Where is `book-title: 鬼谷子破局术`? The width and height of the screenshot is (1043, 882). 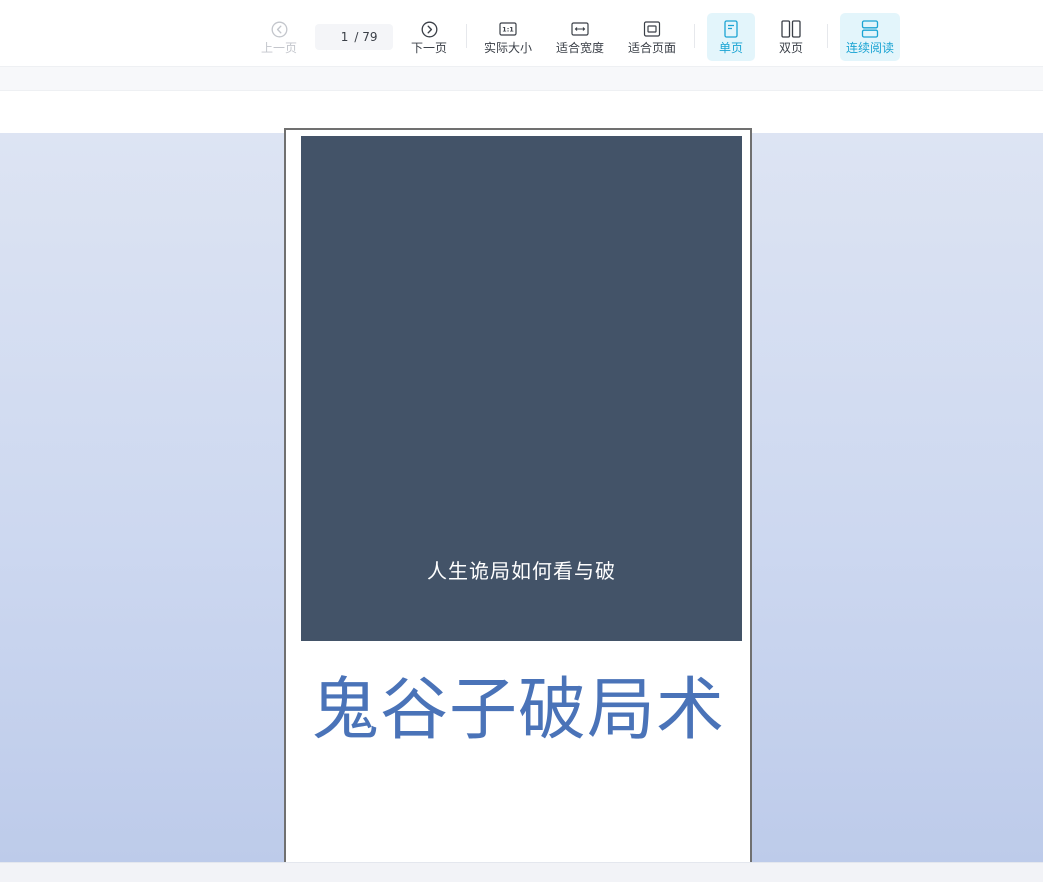 book-title: 鬼谷子破局术 is located at coordinates (517, 710).